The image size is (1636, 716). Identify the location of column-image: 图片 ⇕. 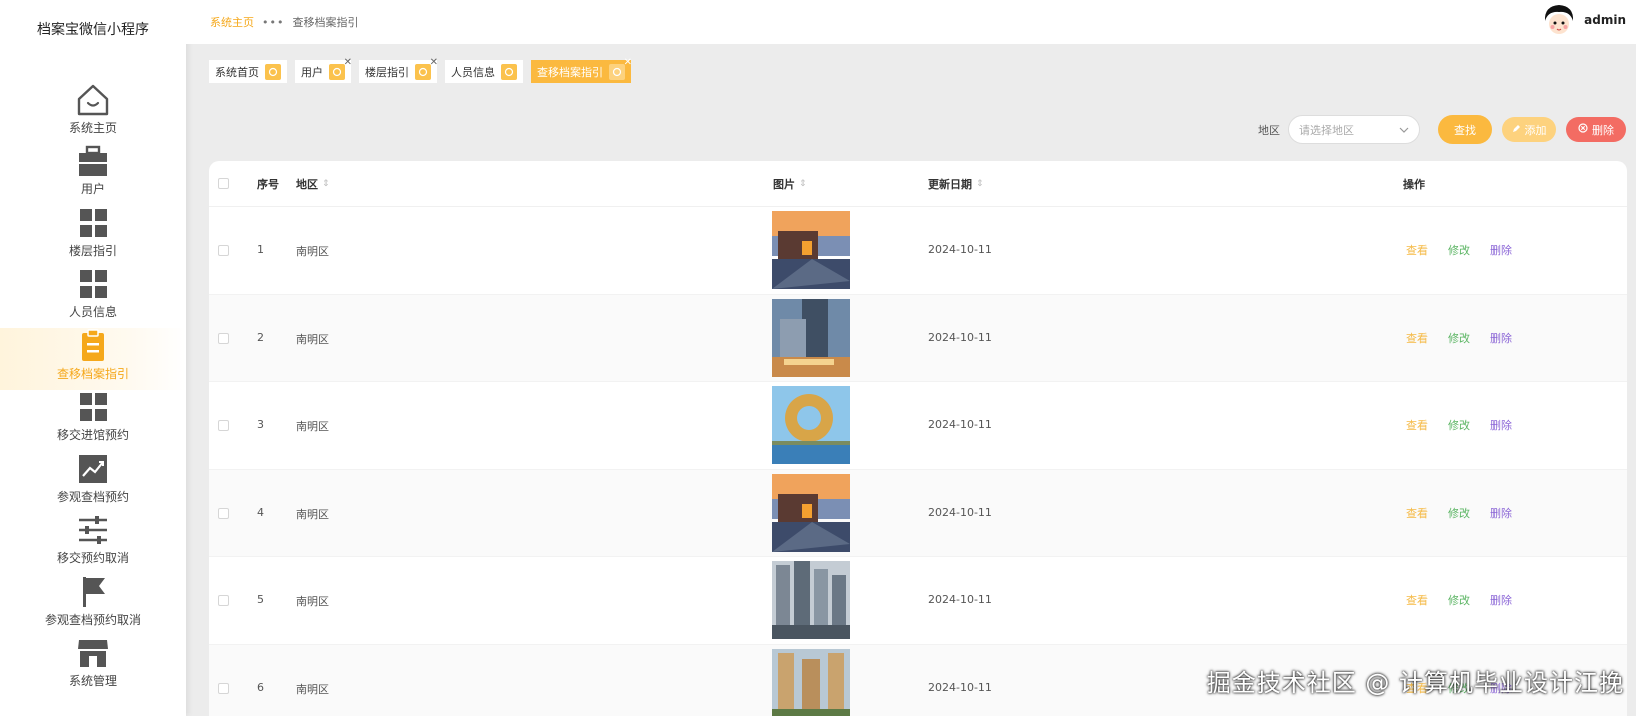
(790, 184).